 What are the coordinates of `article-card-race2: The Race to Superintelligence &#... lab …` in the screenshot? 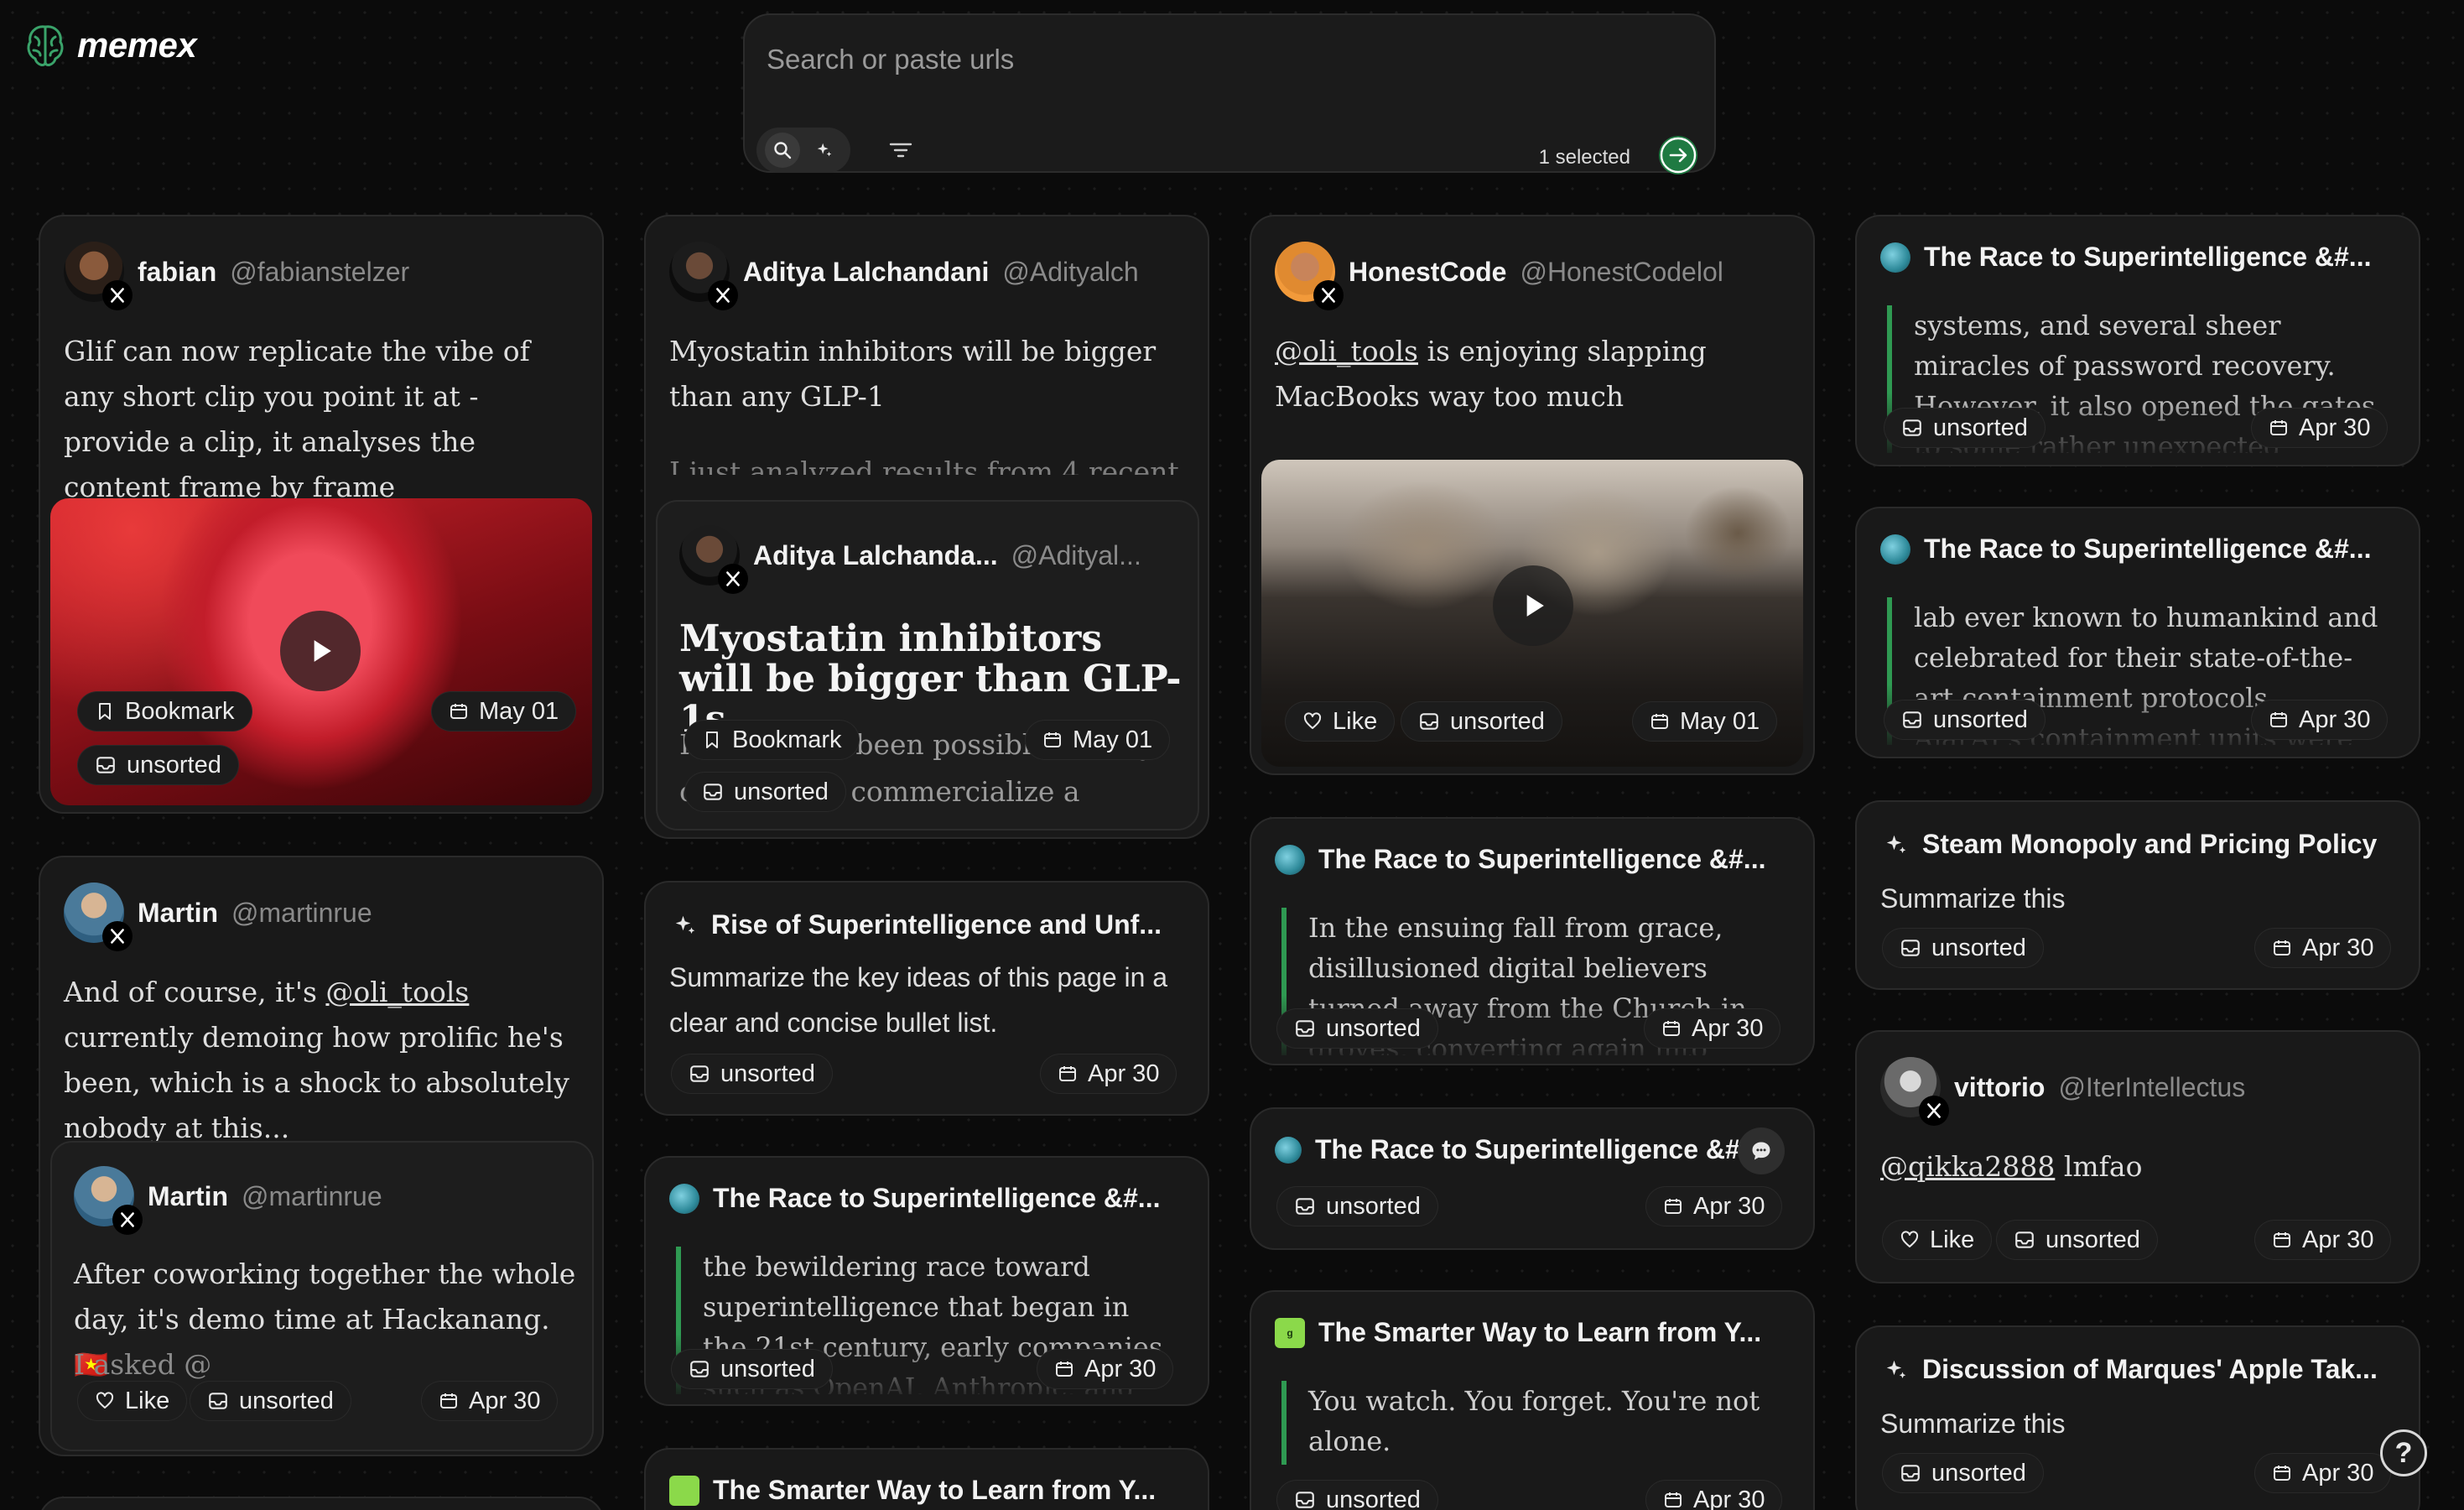 It's located at (2137, 633).